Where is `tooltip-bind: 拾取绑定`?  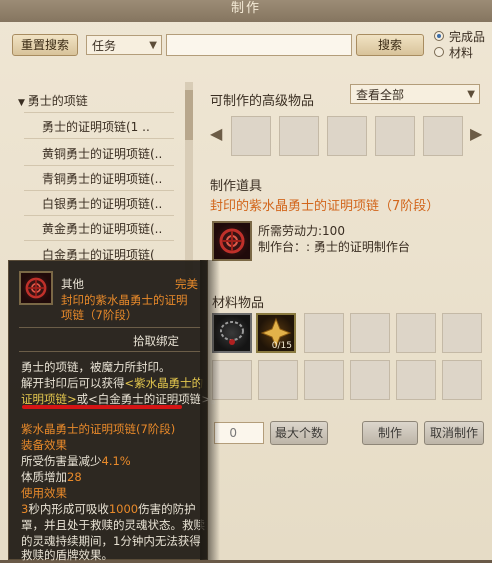
tooltip-bind: 拾取绑定 is located at coordinates (156, 341).